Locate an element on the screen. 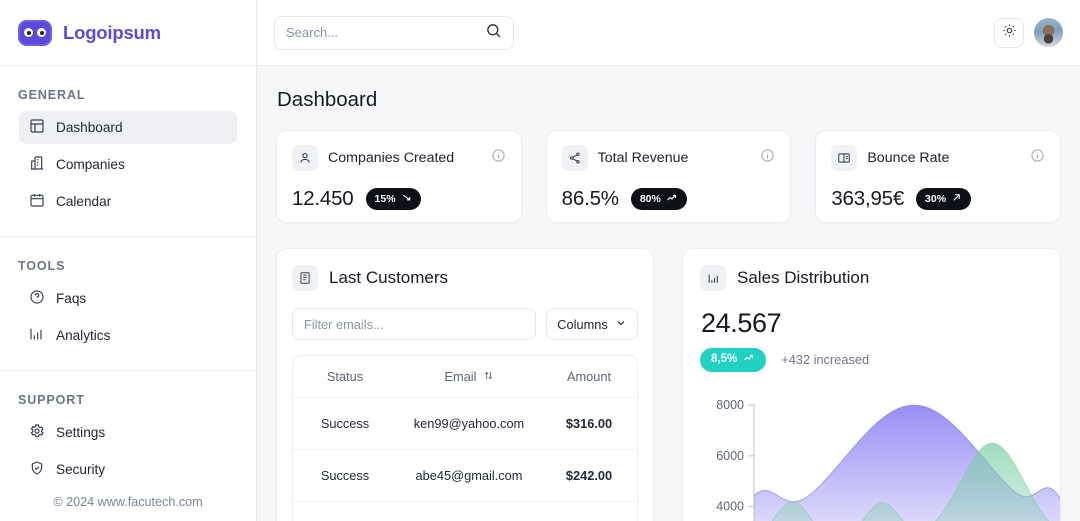  table-toolbar: Columns is located at coordinates (465, 324).